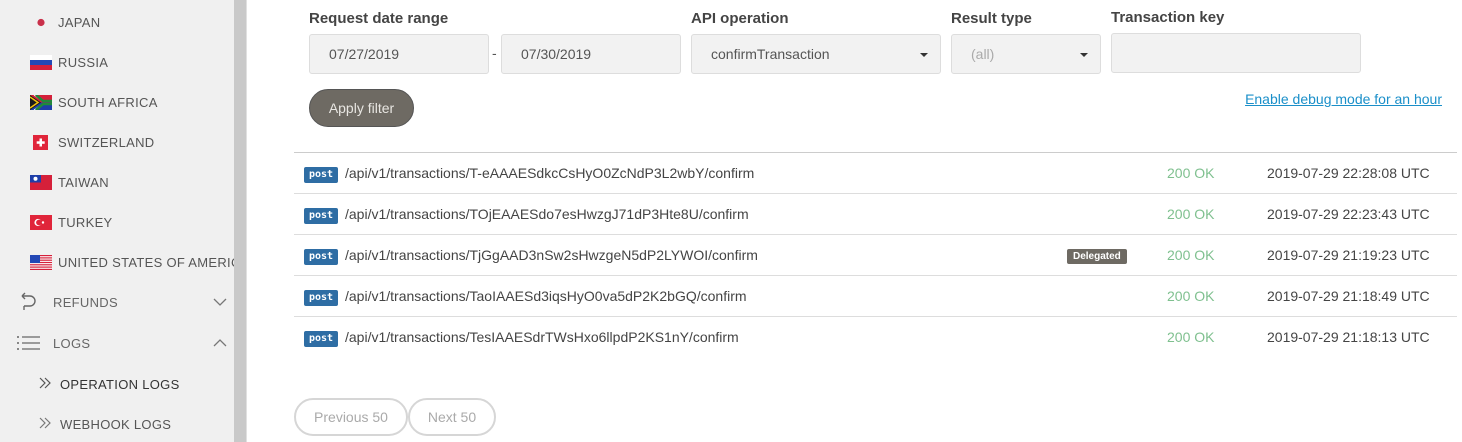 This screenshot has height=442, width=1462. I want to click on sidebar-item-label: JAPAN, so click(79, 22).